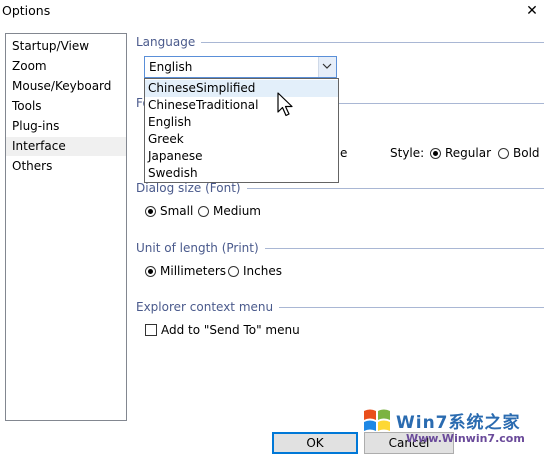 The width and height of the screenshot is (546, 454). What do you see at coordinates (285, 104) in the screenshot?
I see `mouse-pointer-icon` at bounding box center [285, 104].